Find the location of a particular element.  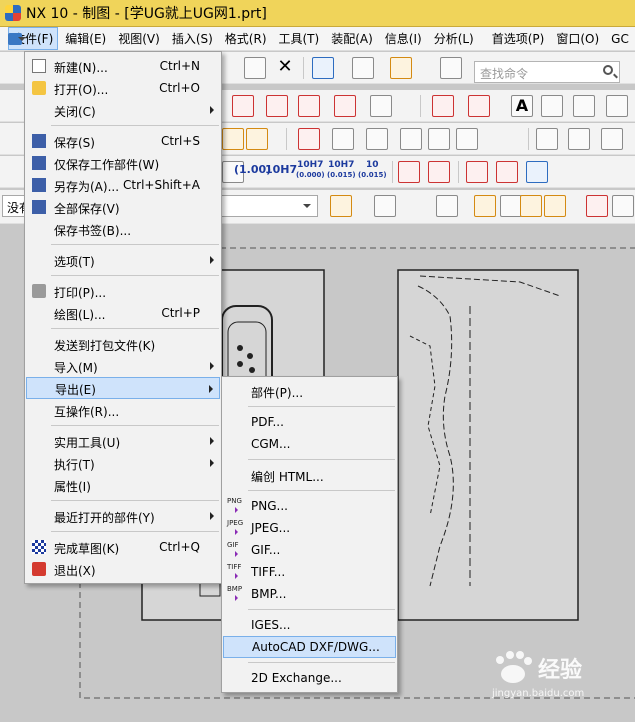

surface-icon is located at coordinates (377, 139).